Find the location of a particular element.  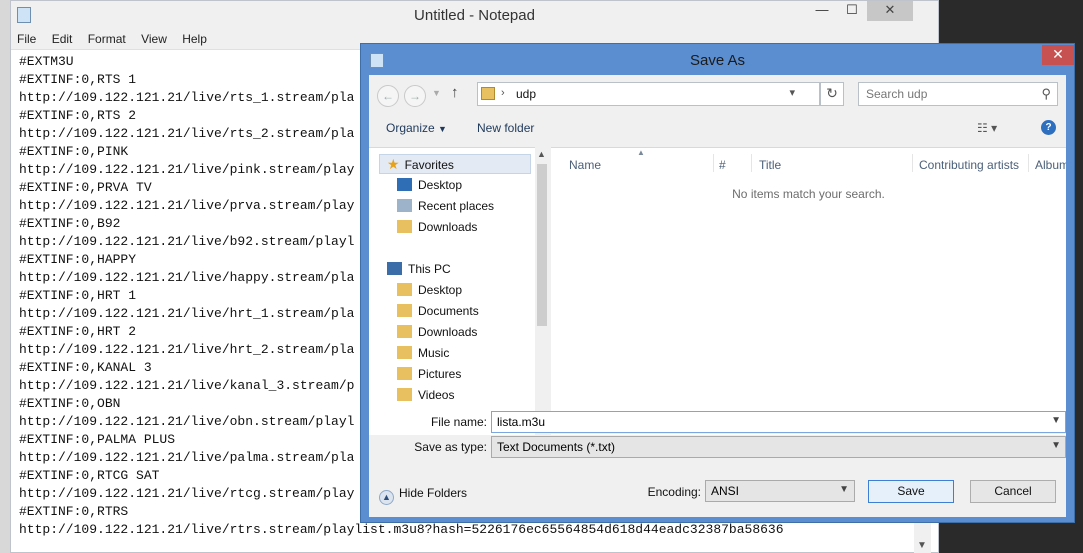

nav-pc-desktop: Desktop is located at coordinates (429, 290).